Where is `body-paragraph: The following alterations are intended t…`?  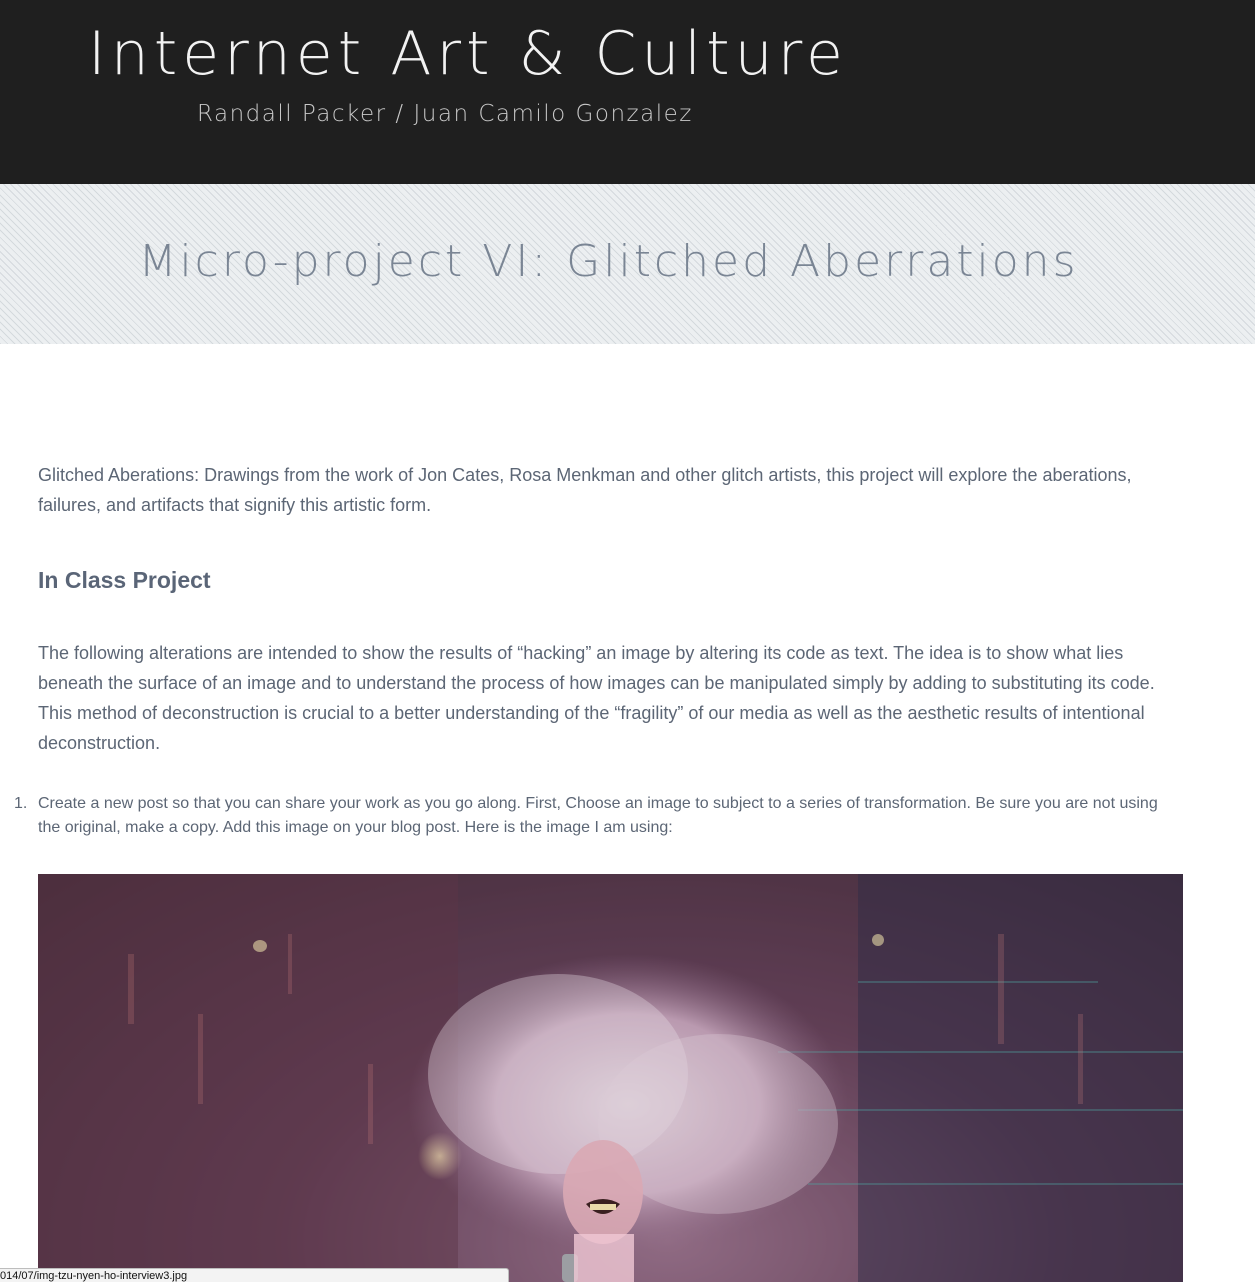
body-paragraph: The following alterations are intended t… is located at coordinates (596, 698).